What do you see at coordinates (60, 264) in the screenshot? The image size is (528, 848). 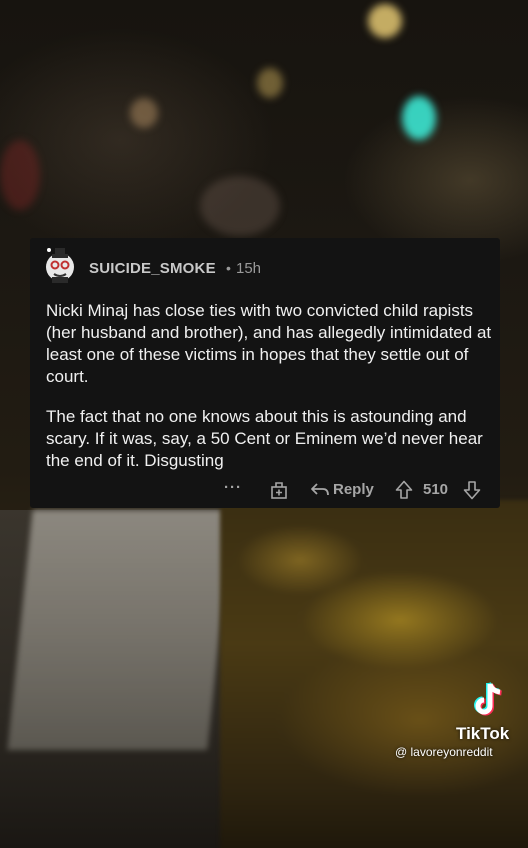 I see `snoo-avatar-icon` at bounding box center [60, 264].